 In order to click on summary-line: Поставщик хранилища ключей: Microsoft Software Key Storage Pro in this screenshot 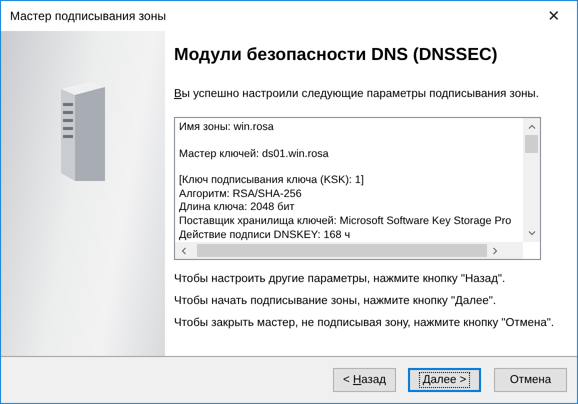, I will do `click(345, 221)`.